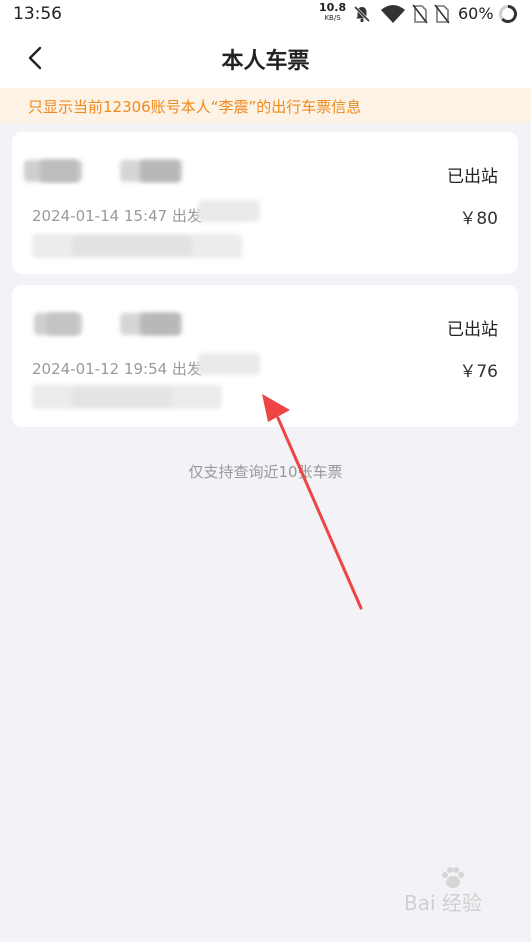 Image resolution: width=531 pixels, height=942 pixels. I want to click on annotation-arrow, so click(312, 502).